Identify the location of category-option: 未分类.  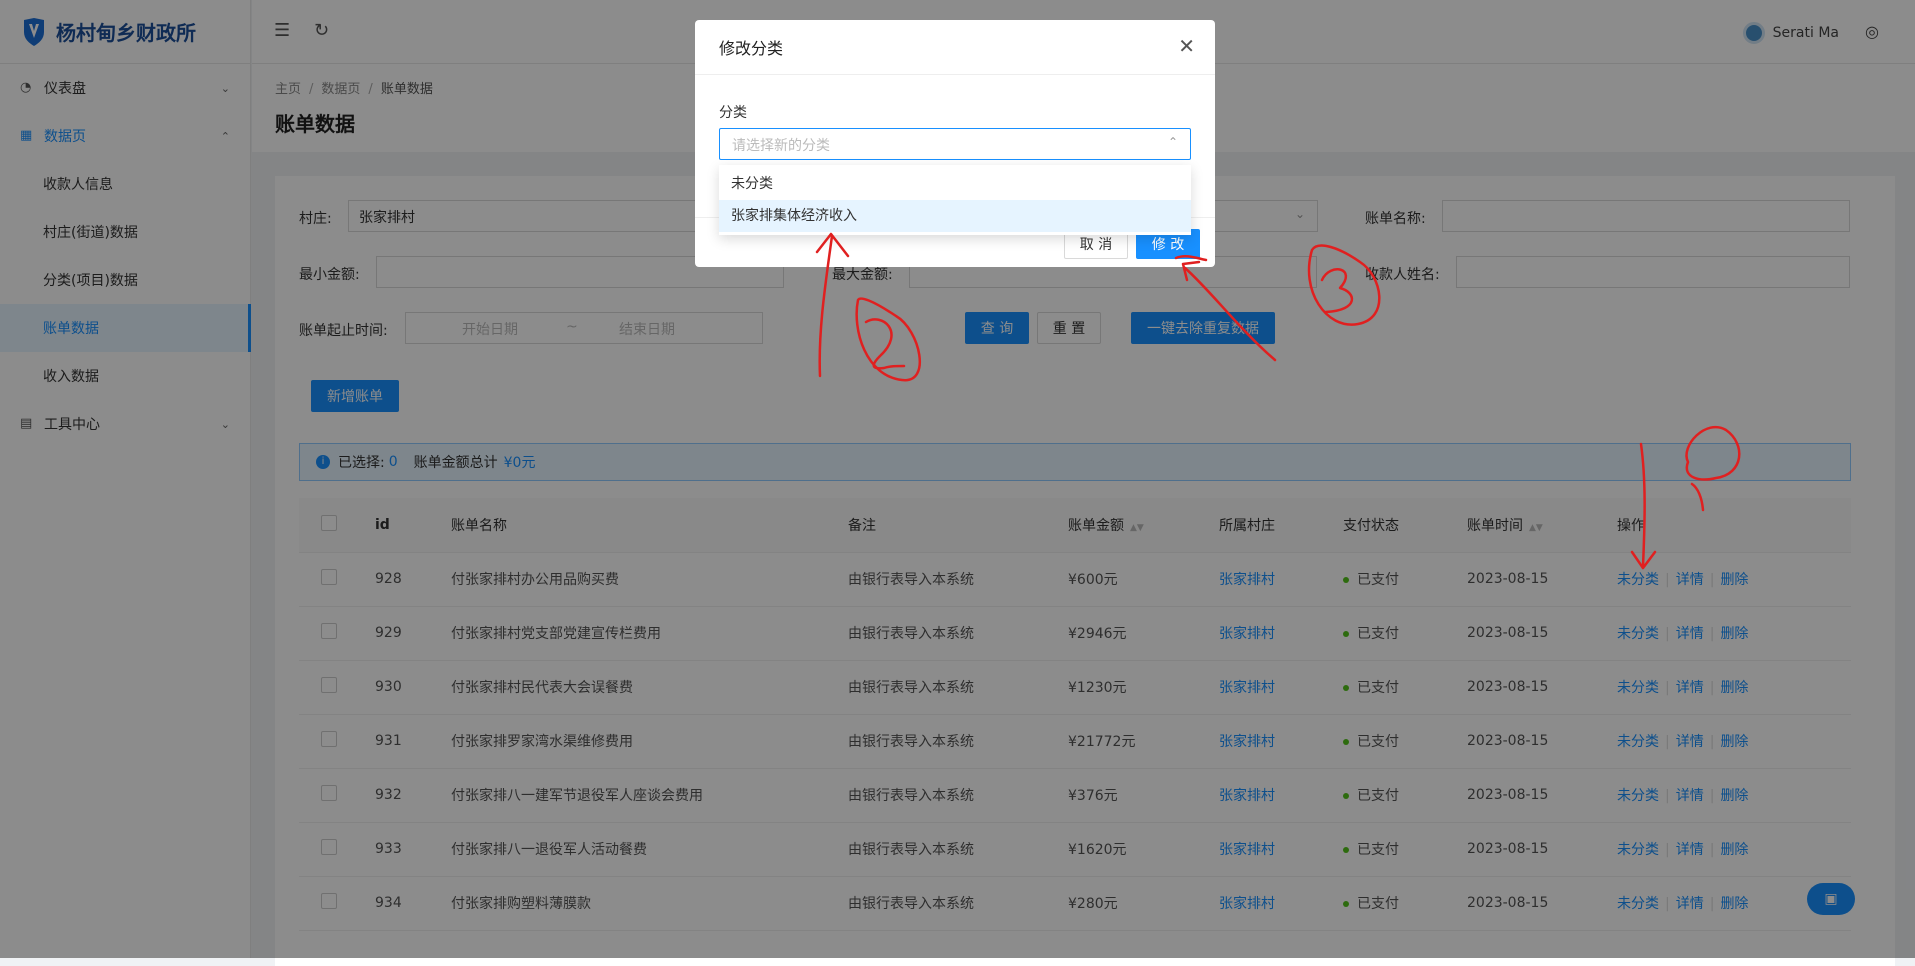
(955, 184).